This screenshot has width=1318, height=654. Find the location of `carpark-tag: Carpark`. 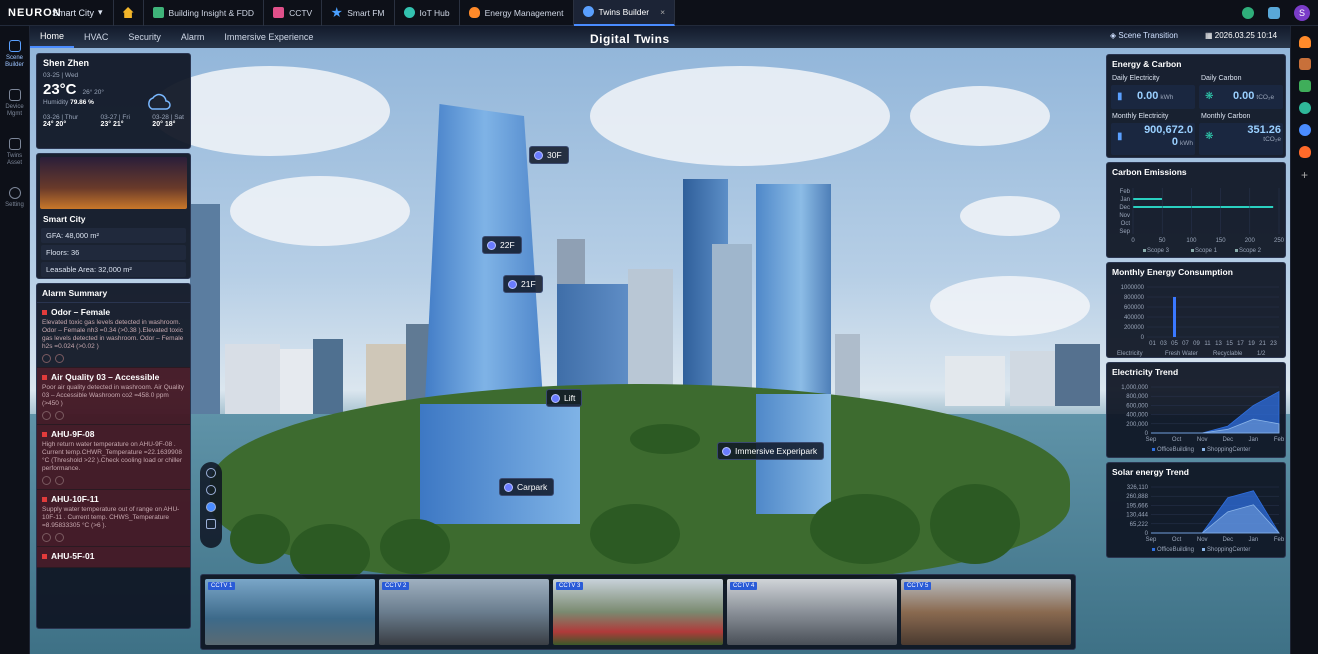

carpark-tag: Carpark is located at coordinates (527, 487).